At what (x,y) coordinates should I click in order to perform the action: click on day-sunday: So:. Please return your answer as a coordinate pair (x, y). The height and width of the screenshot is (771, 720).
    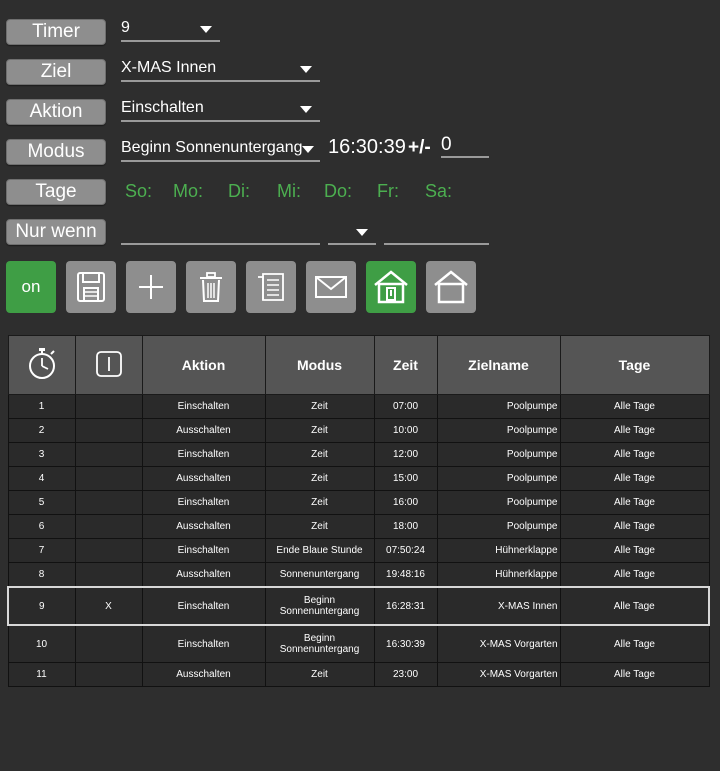
    Looking at the image, I should click on (138, 191).